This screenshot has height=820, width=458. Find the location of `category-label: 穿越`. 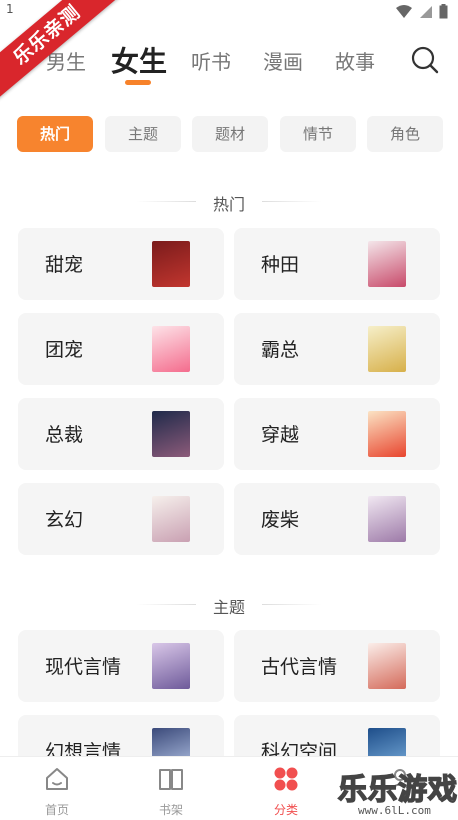

category-label: 穿越 is located at coordinates (280, 435).